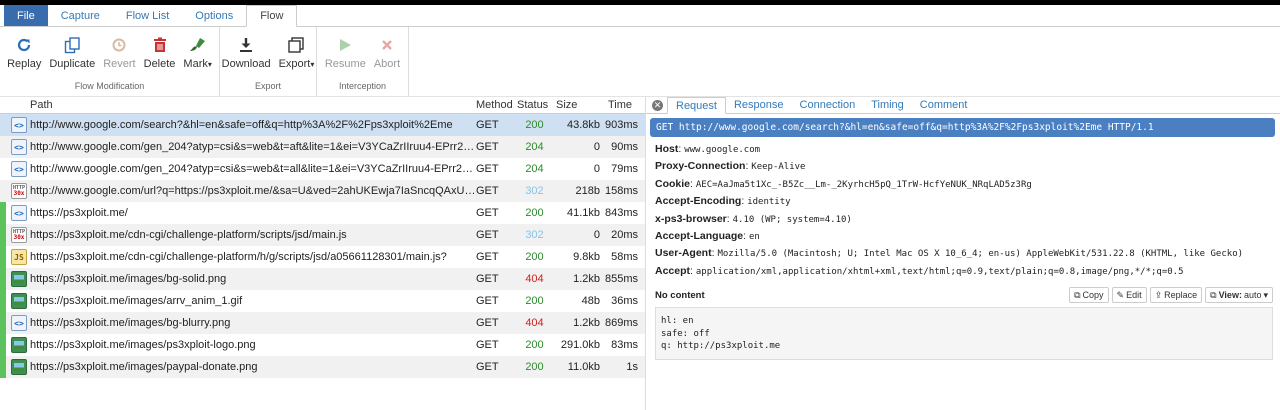  I want to click on menu-tab-file: File, so click(26, 15).